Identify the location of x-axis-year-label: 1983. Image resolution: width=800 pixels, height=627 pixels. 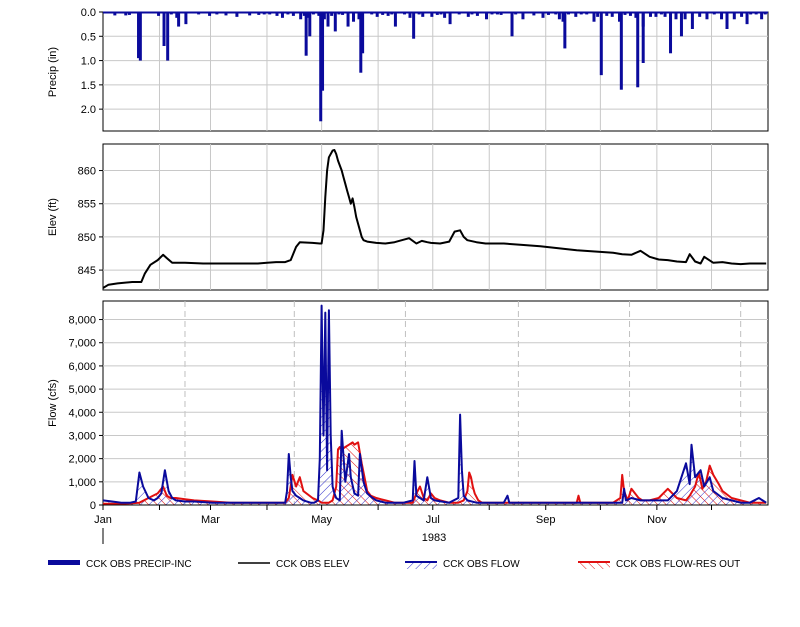
(434, 538).